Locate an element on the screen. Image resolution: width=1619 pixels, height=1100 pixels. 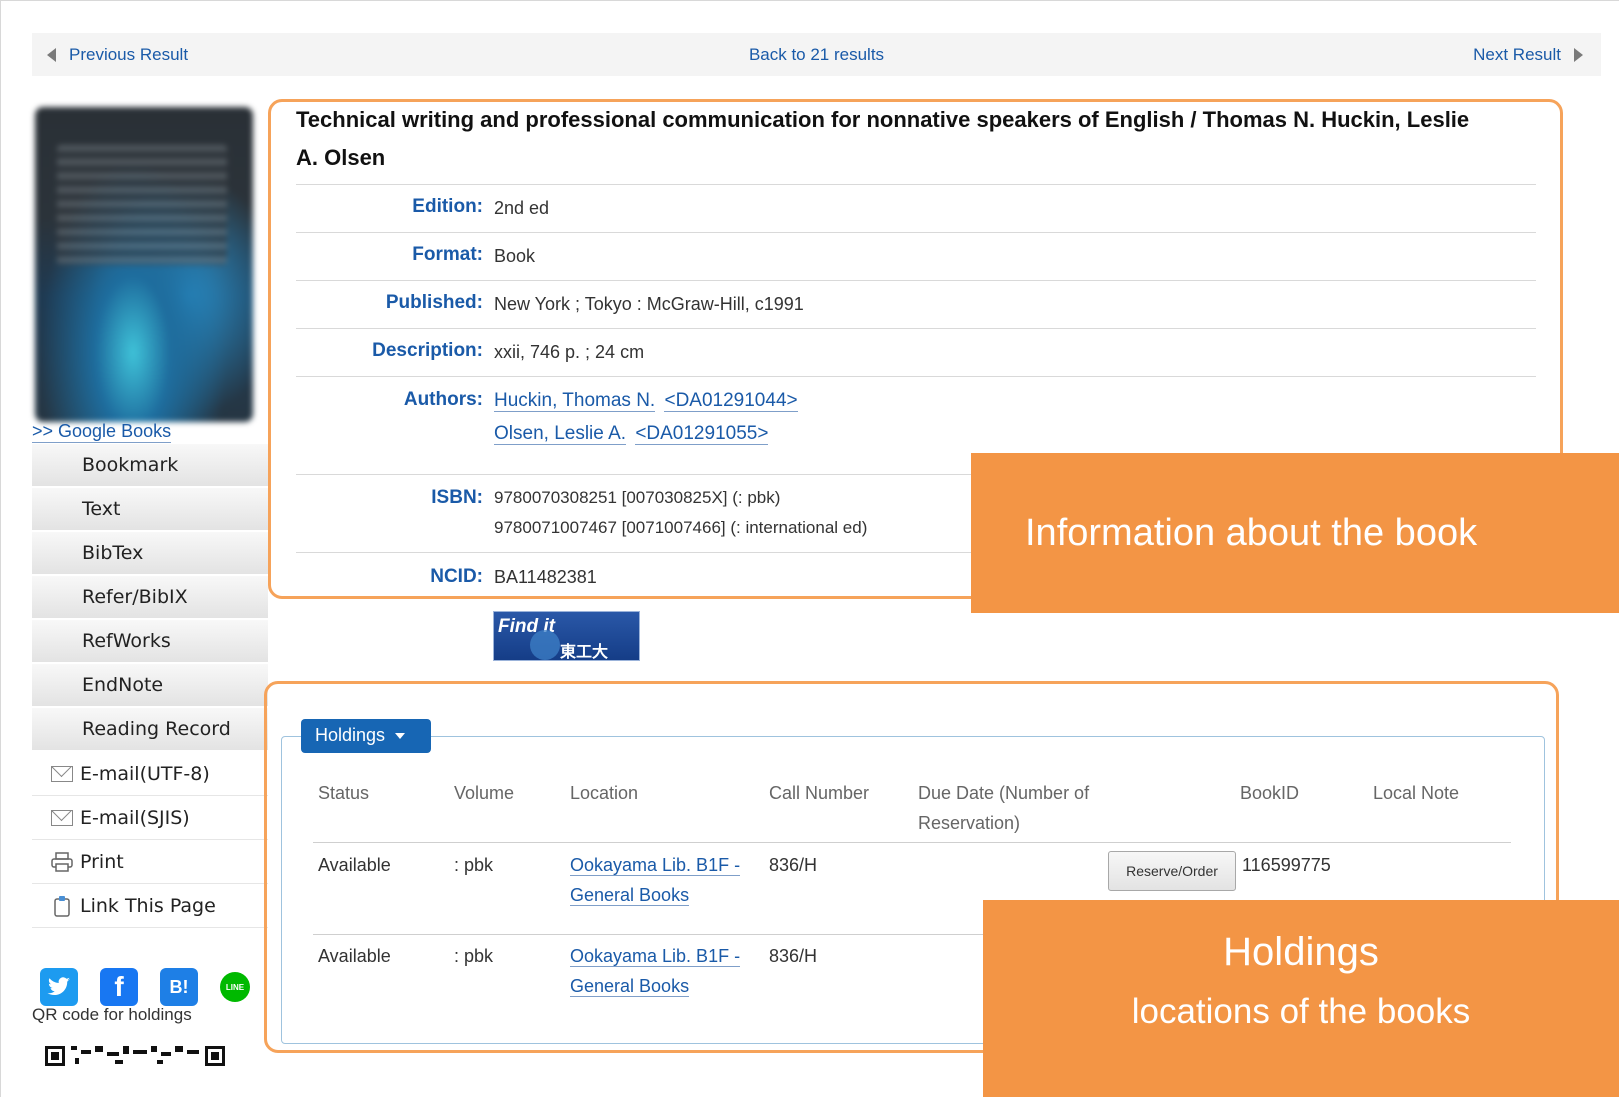
author-link: Huckin, Thomas N. is located at coordinates (575, 401).